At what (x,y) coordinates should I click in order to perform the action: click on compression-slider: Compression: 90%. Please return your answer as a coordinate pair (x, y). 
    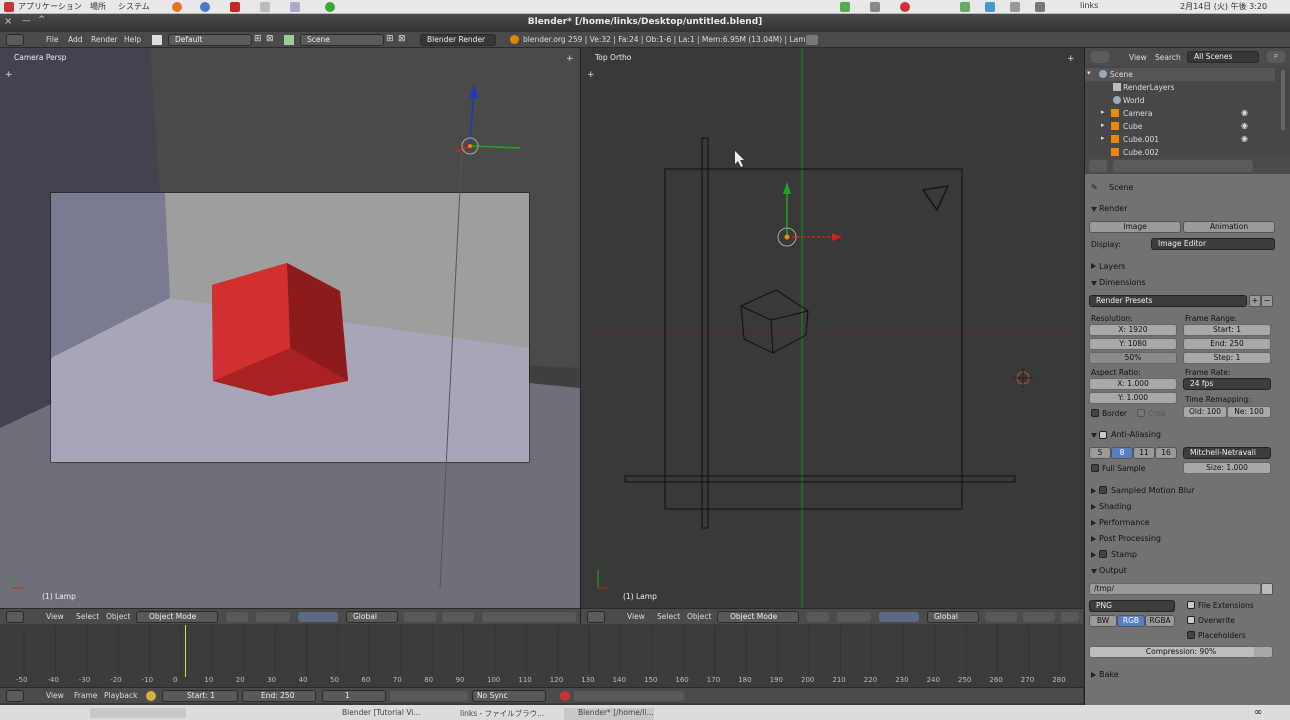
    Looking at the image, I should click on (1181, 652).